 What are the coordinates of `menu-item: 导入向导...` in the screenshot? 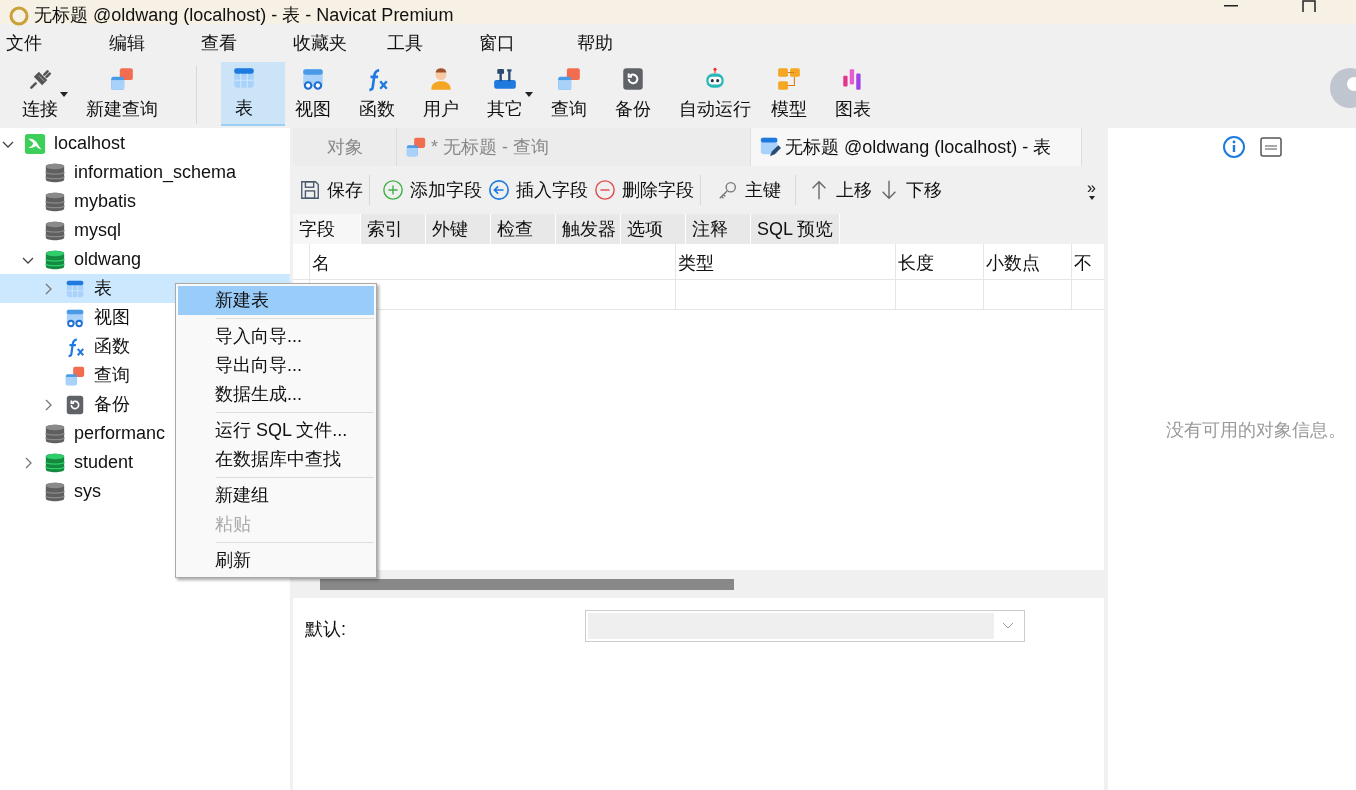 It's located at (276, 336).